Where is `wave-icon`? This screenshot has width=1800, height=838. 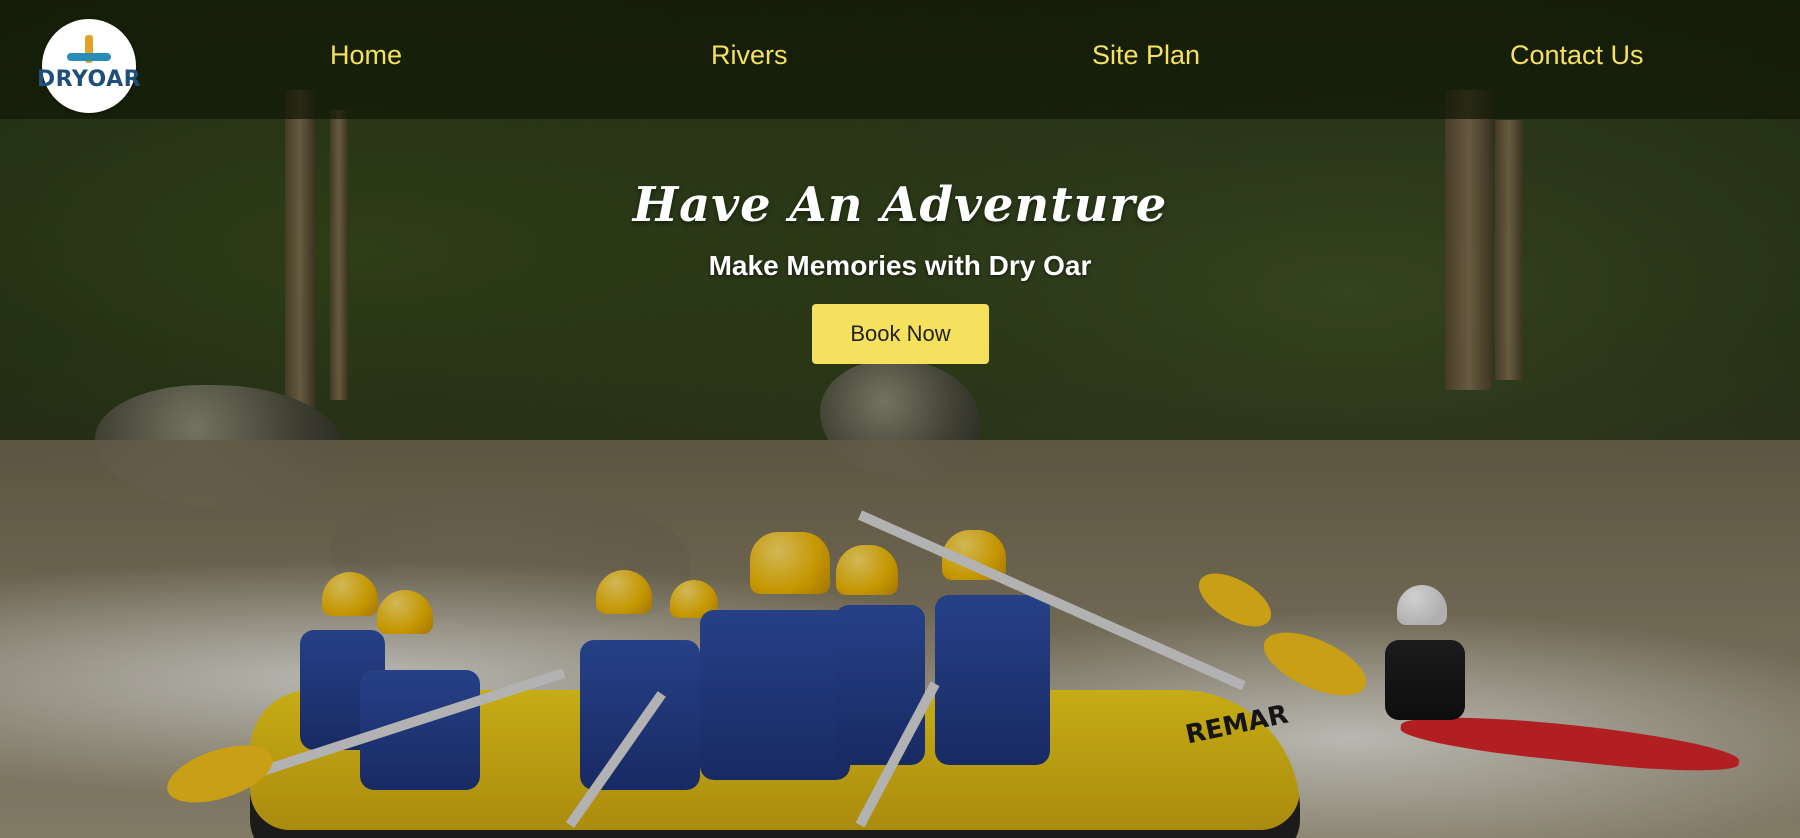
wave-icon is located at coordinates (89, 56).